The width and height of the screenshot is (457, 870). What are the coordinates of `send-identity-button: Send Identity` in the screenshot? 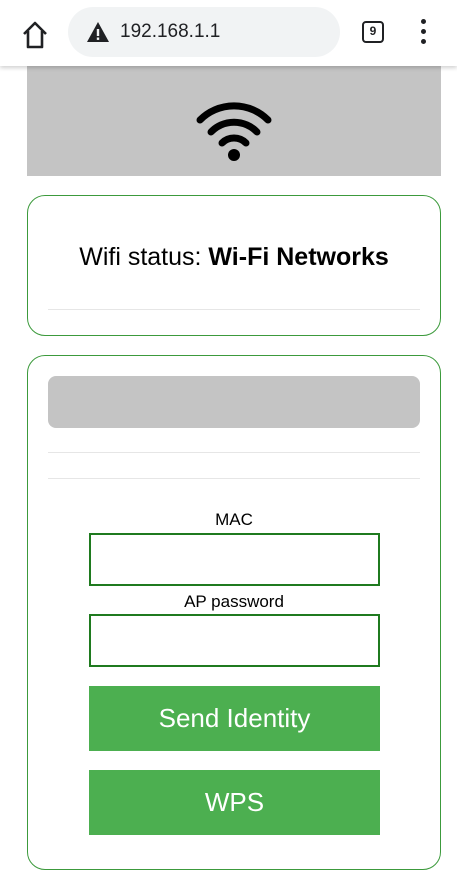 It's located at (234, 718).